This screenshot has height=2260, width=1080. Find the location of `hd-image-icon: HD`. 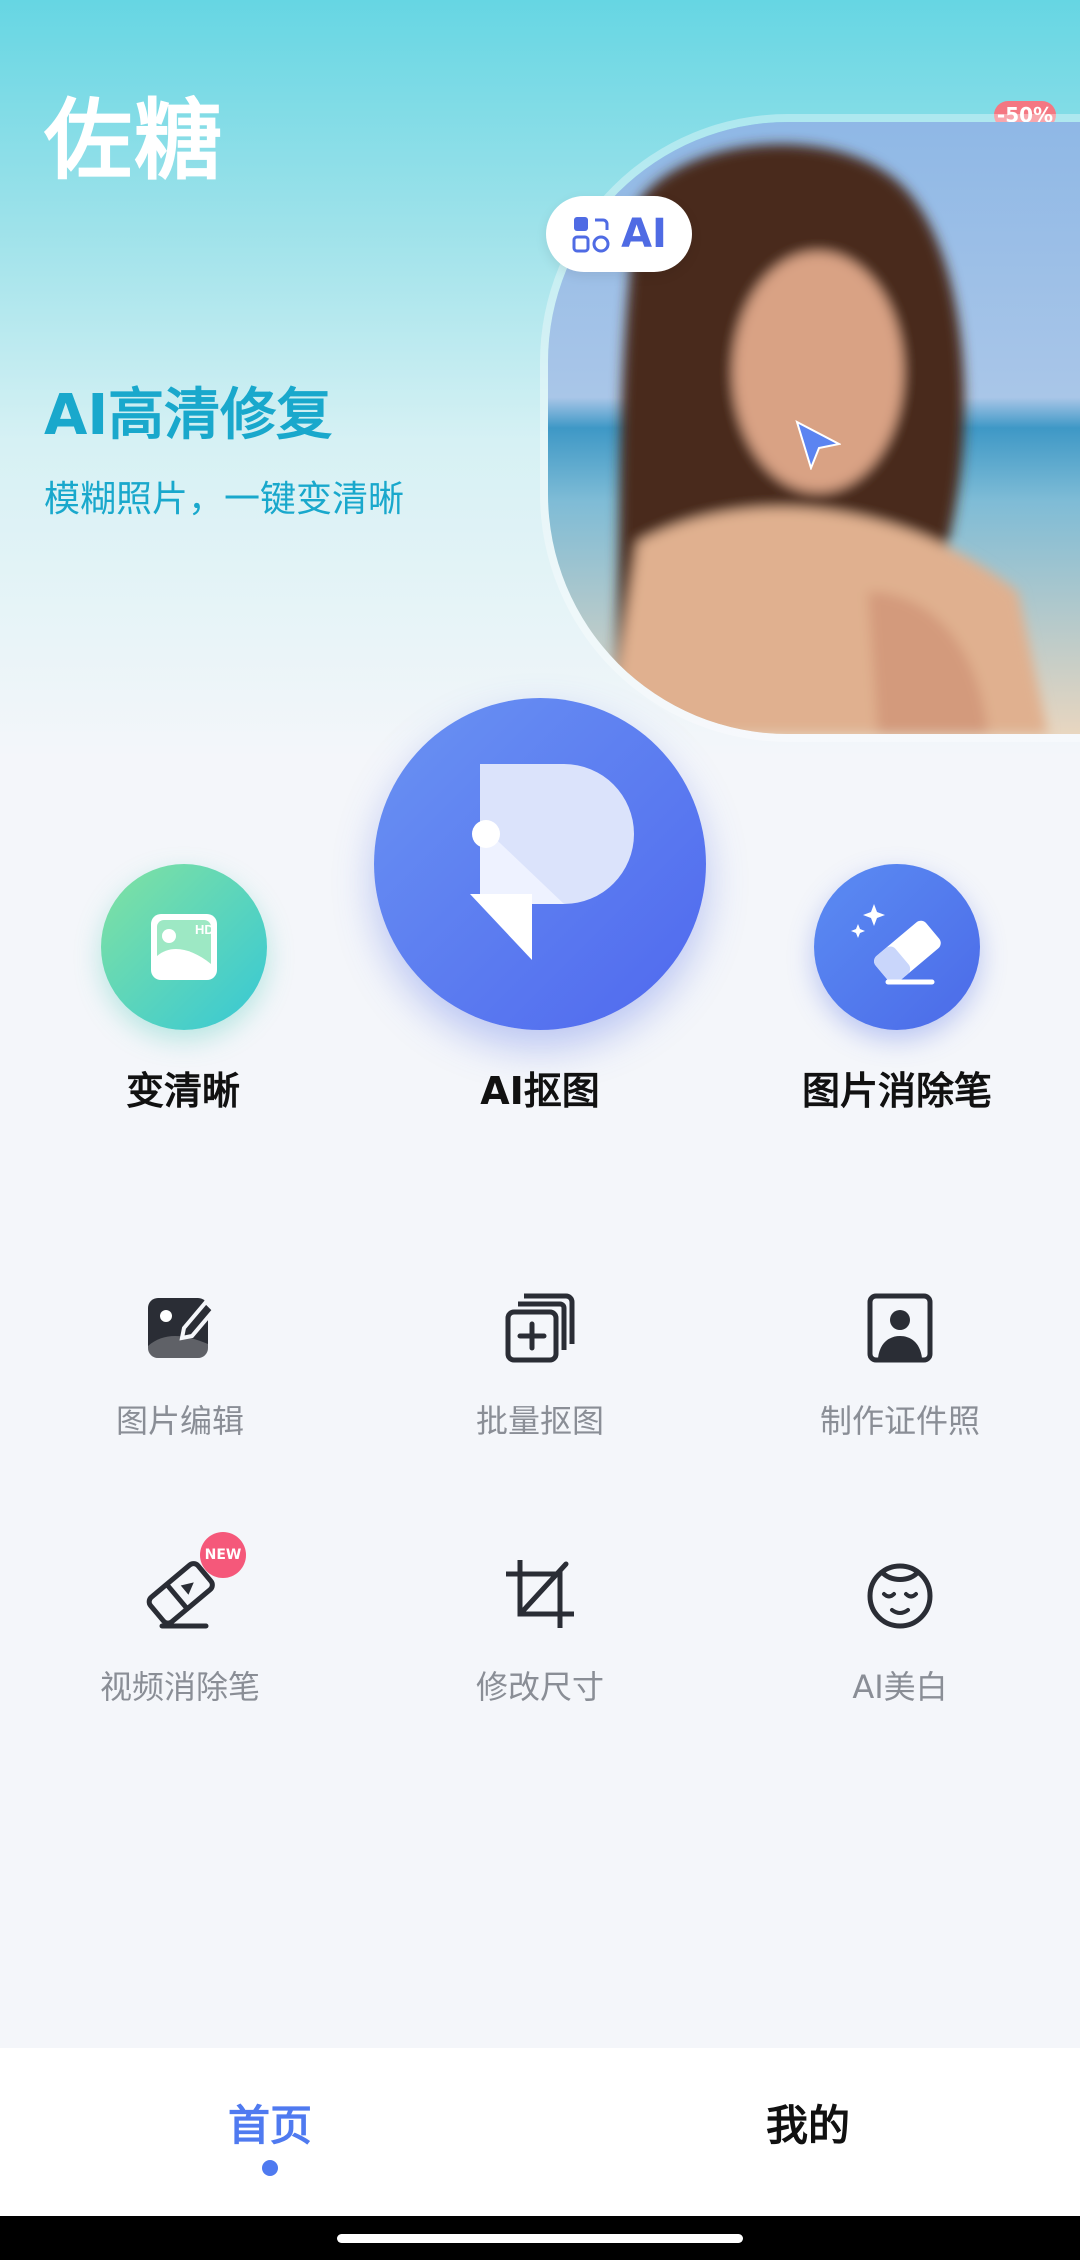

hd-image-icon: HD is located at coordinates (184, 947).